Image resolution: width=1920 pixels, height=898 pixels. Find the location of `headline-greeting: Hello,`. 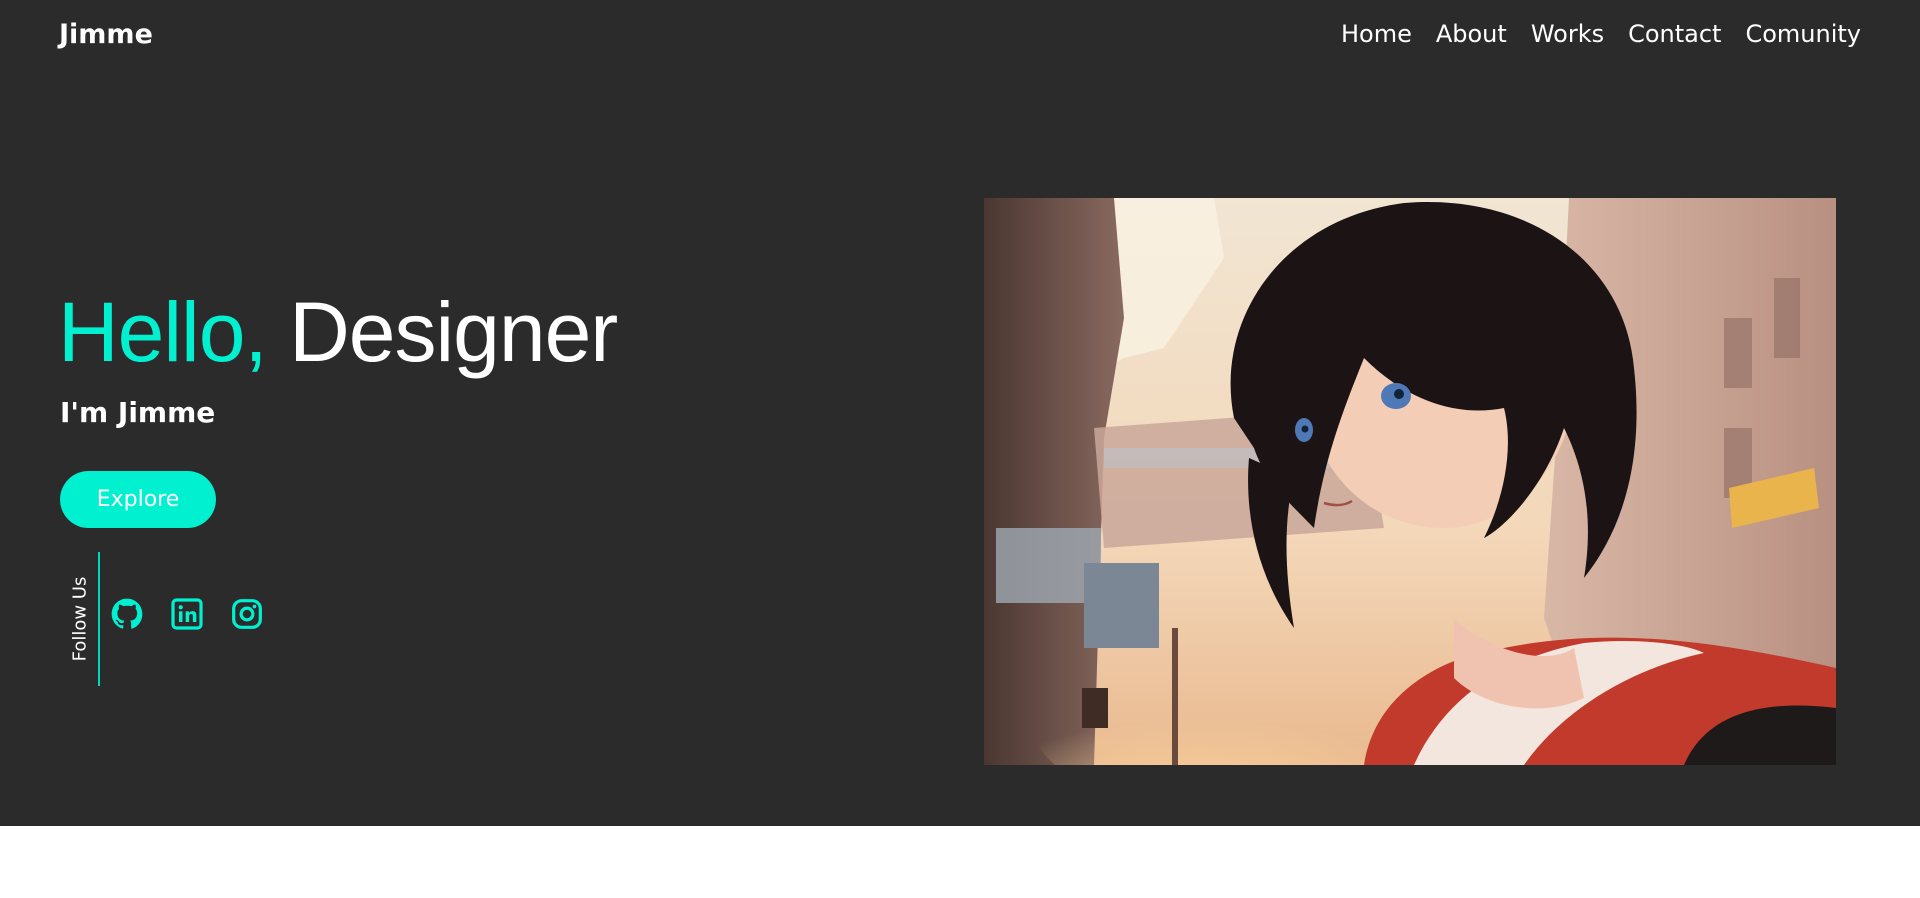

headline-greeting: Hello, is located at coordinates (163, 332).